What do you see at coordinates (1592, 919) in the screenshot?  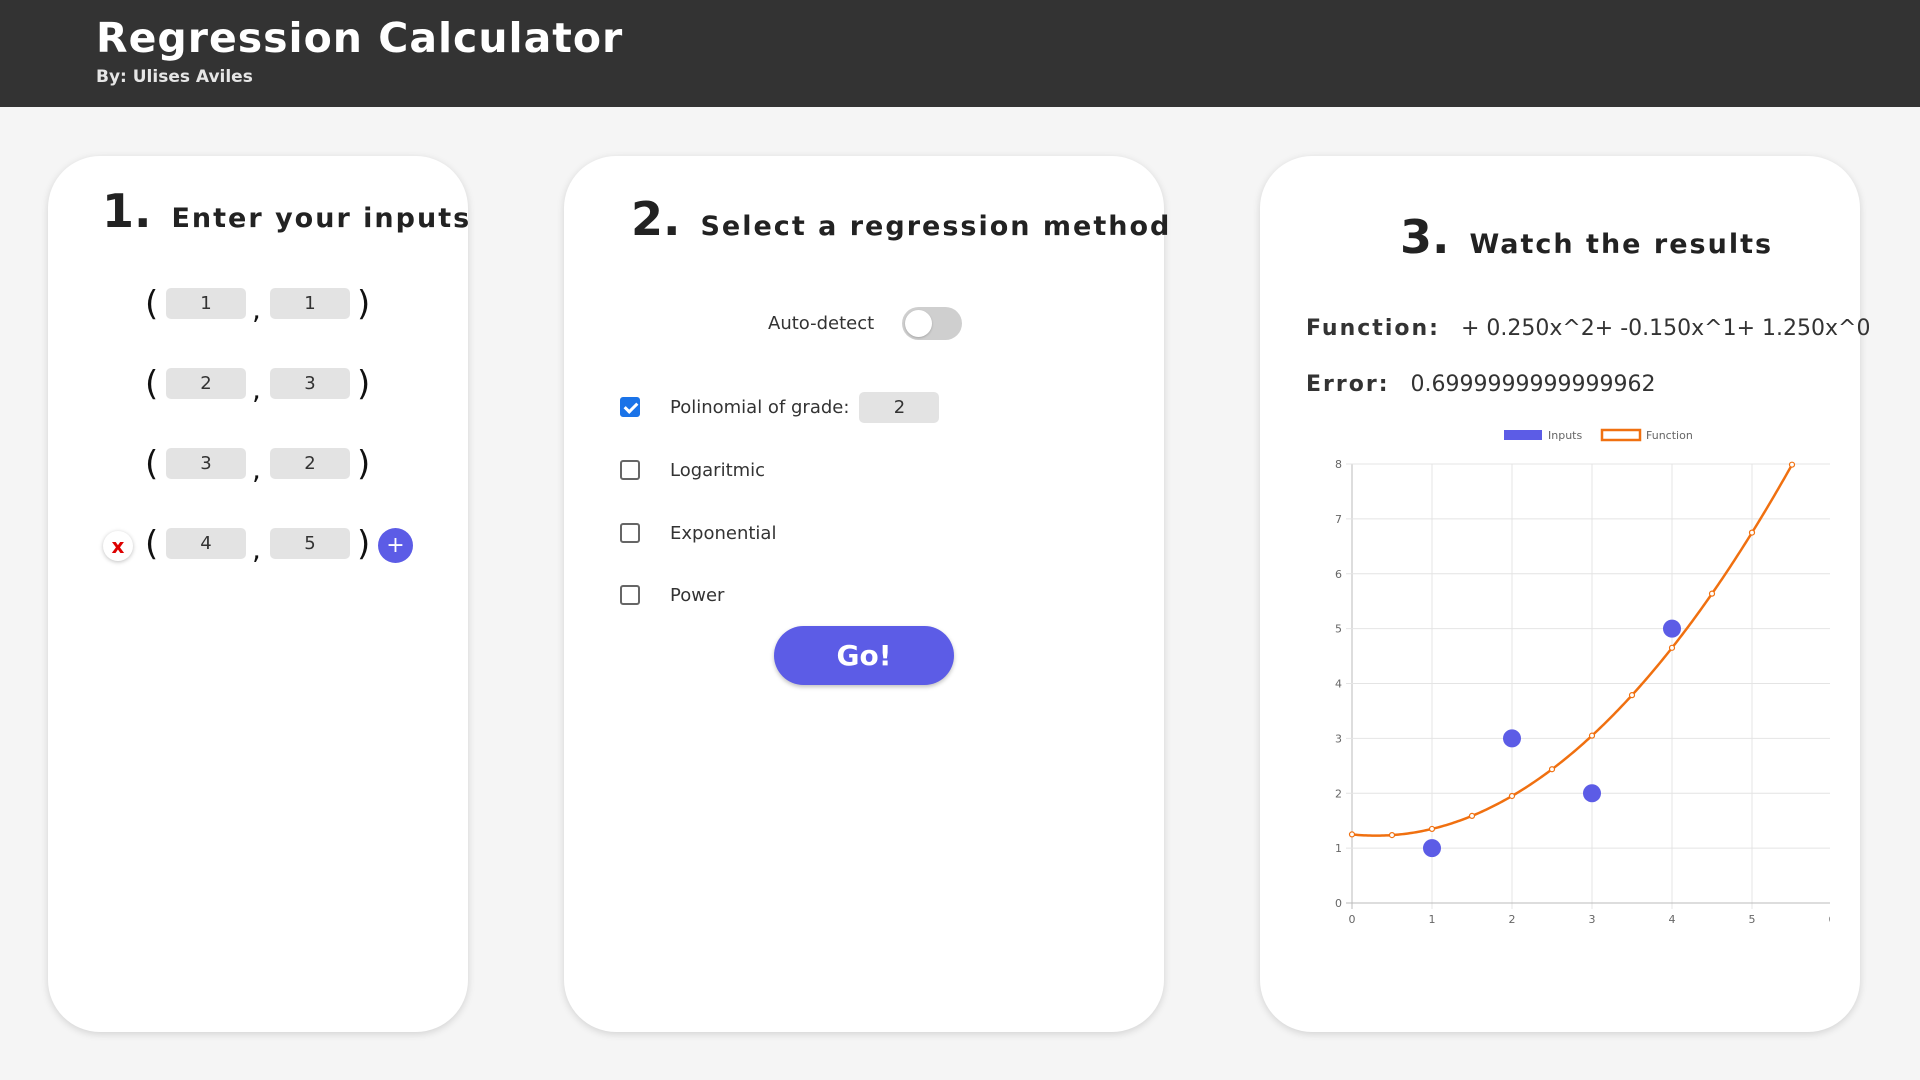 I see `x-tick-label: 3` at bounding box center [1592, 919].